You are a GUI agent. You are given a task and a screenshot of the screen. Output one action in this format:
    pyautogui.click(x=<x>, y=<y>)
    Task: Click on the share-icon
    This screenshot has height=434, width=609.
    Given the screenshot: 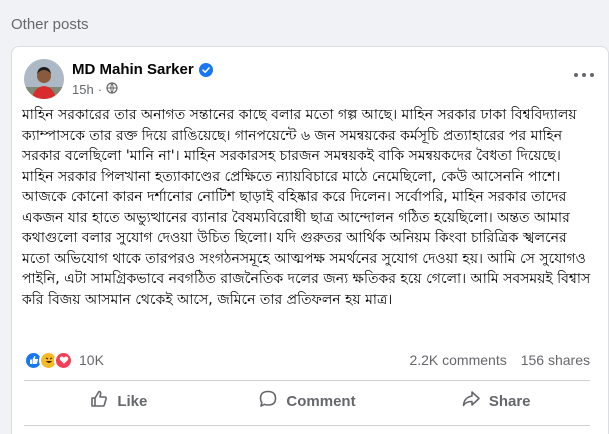 What is the action you would take?
    pyautogui.click(x=471, y=401)
    